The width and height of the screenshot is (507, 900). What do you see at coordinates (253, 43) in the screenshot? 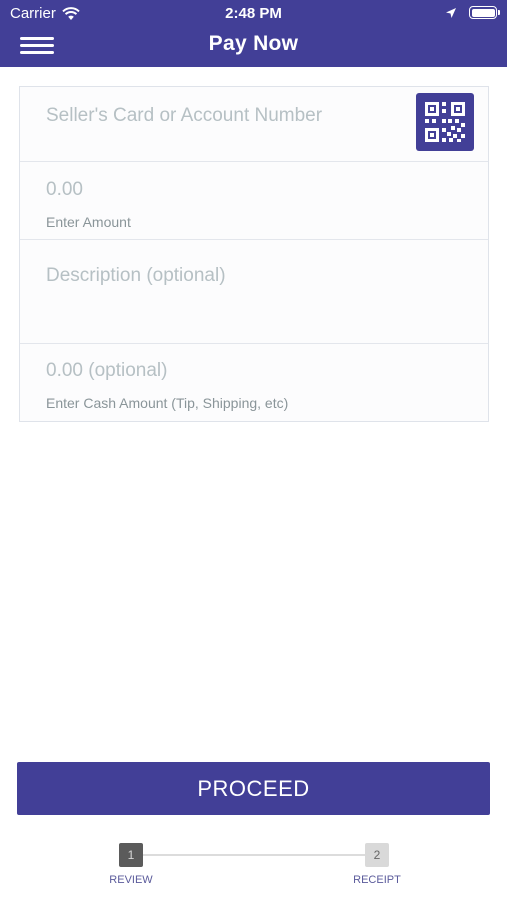
I see `page-title: Pay Now` at bounding box center [253, 43].